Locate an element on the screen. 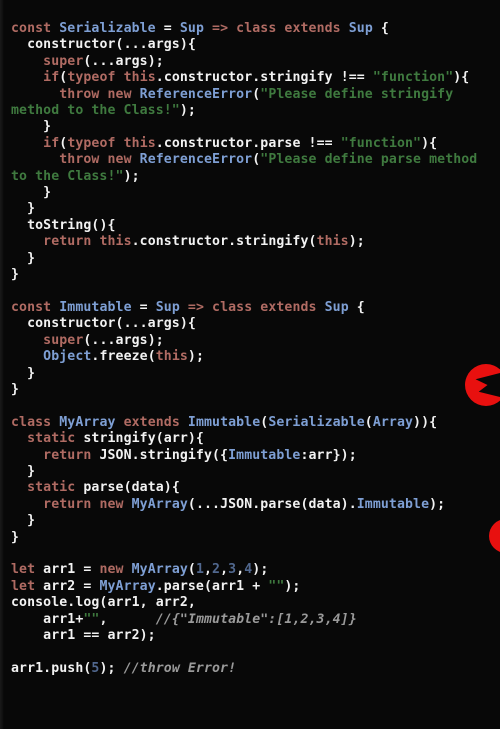 This screenshot has height=729, width=500. code-token: return is located at coordinates (67, 242).